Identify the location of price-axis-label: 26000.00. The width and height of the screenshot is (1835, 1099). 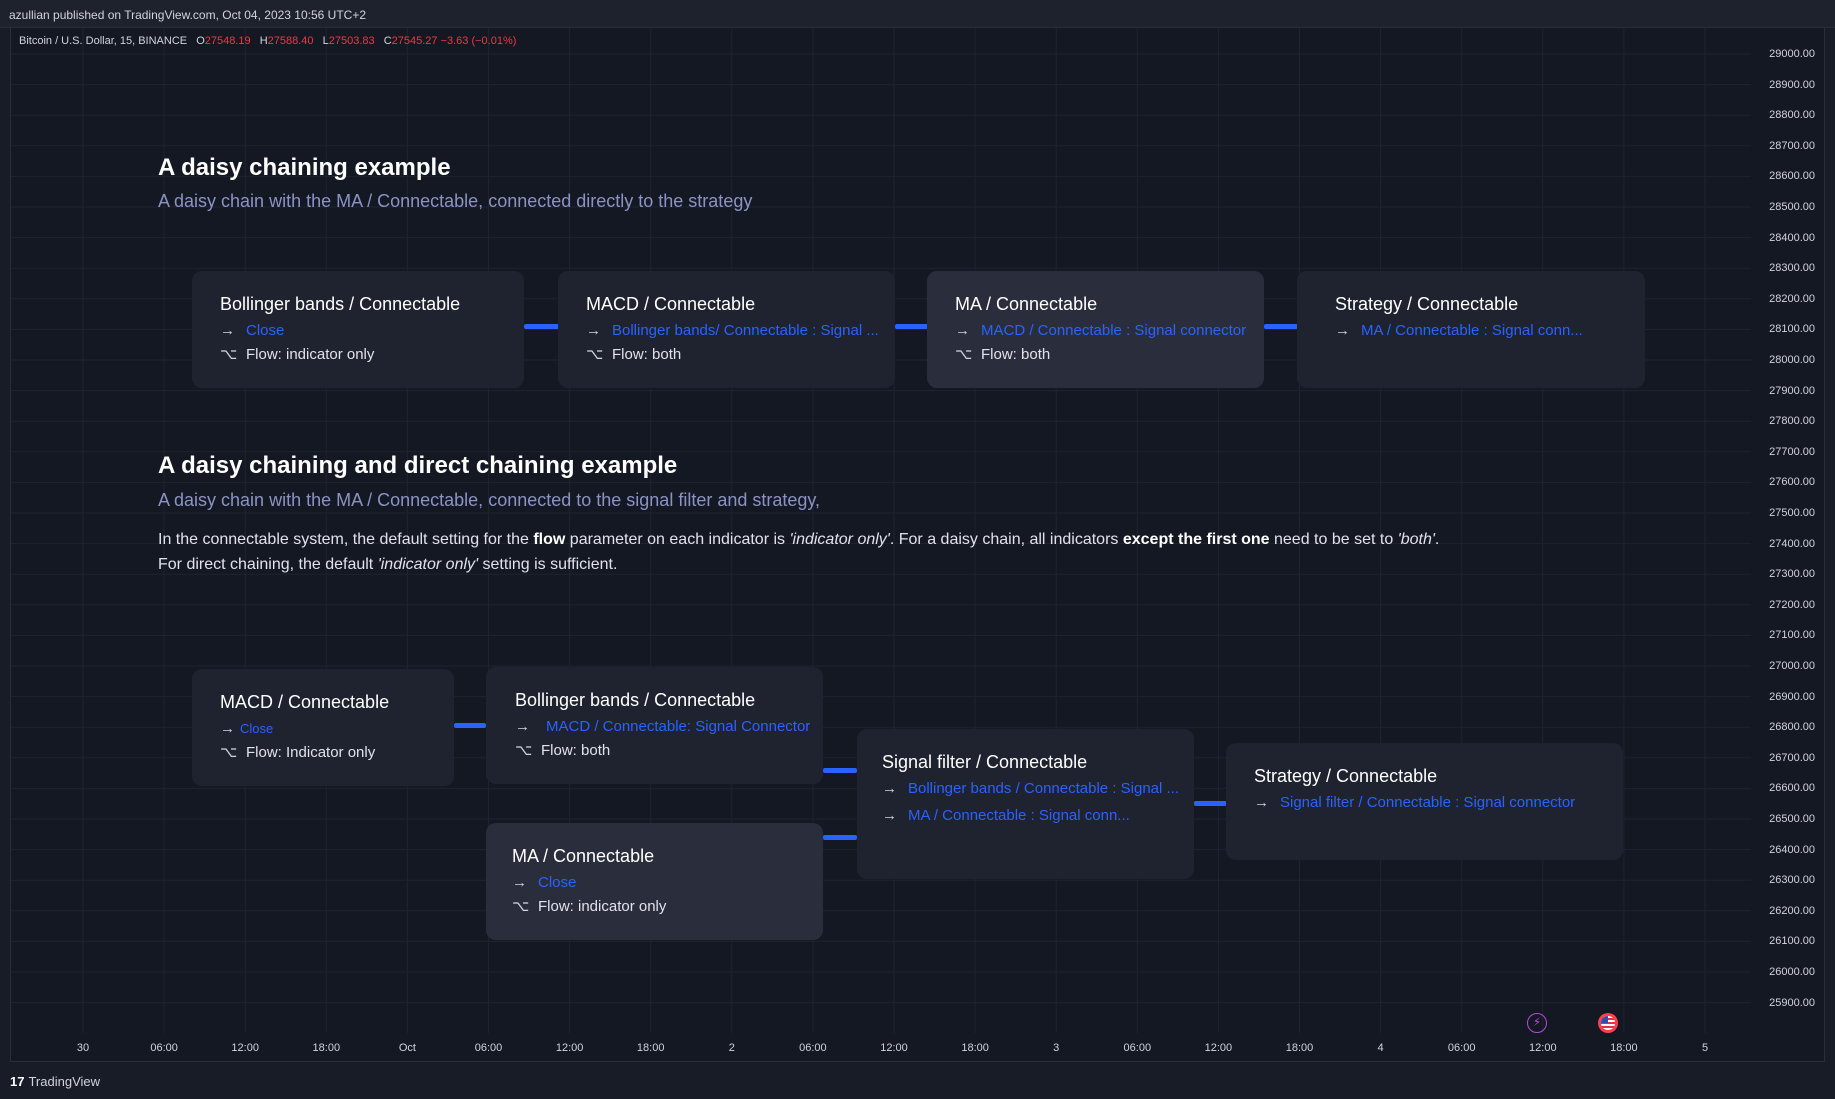
(1792, 972).